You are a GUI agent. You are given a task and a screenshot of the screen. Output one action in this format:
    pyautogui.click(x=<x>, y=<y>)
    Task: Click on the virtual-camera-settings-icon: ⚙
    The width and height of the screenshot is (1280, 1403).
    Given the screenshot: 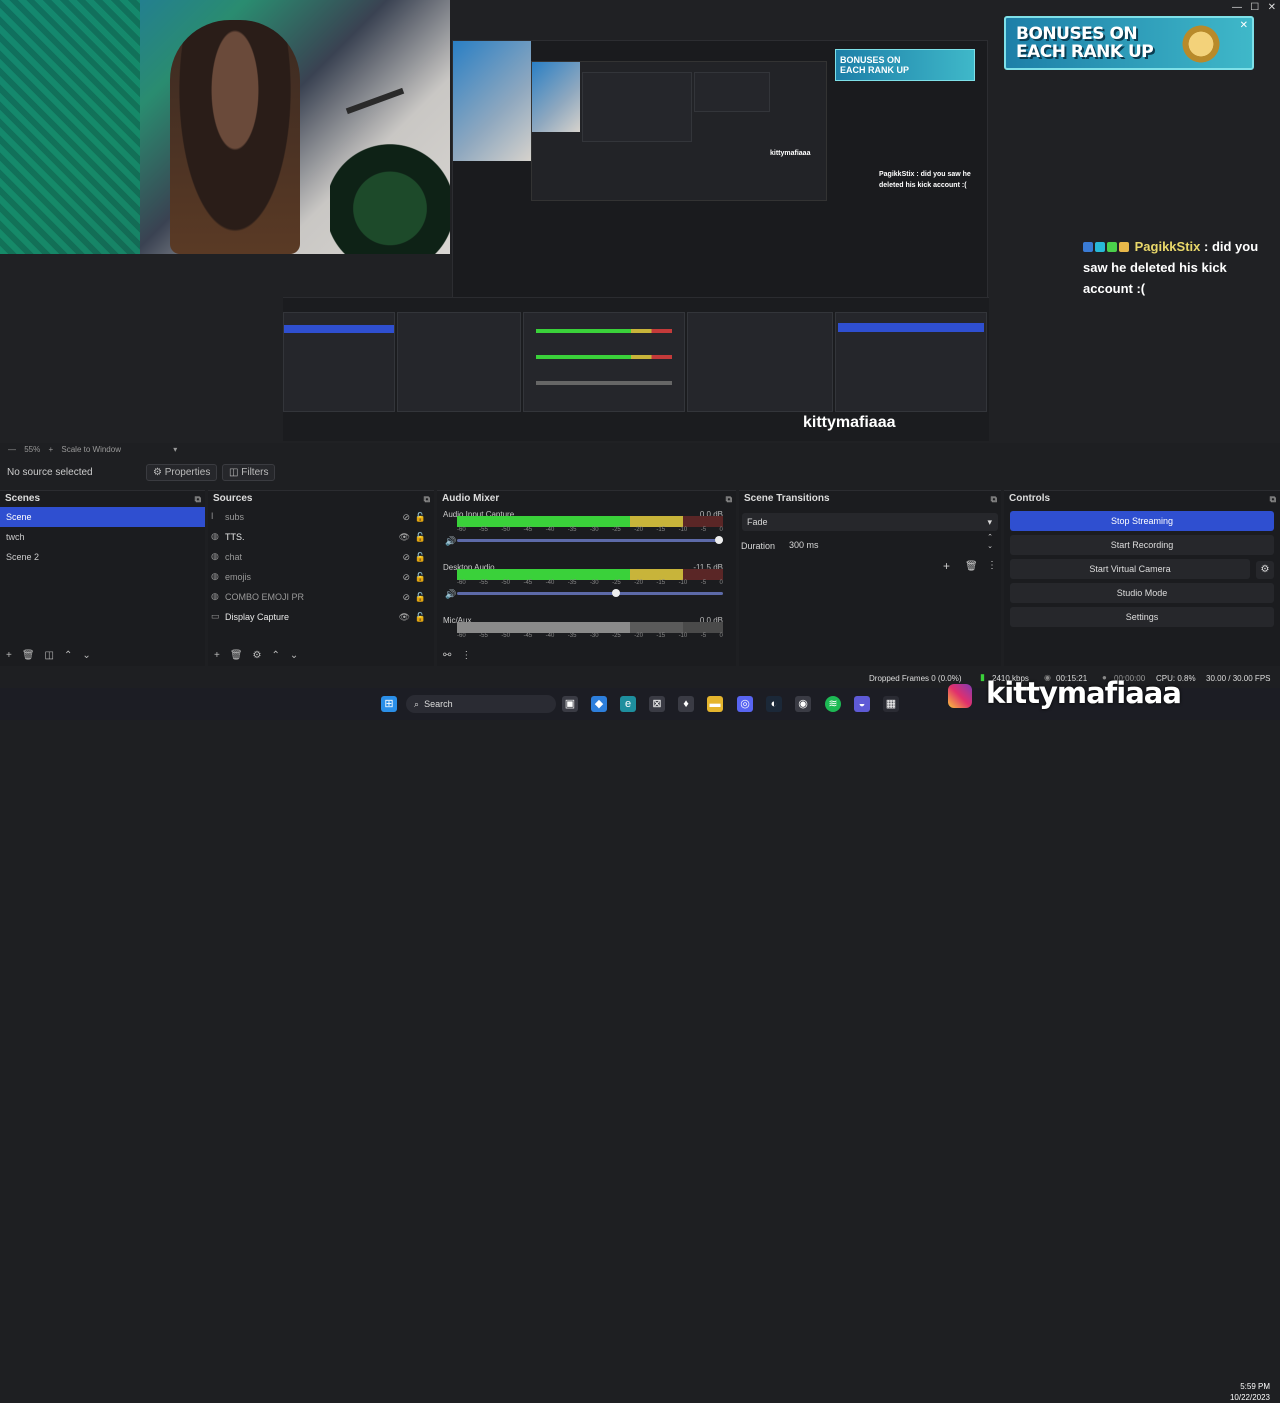 What is the action you would take?
    pyautogui.click(x=1265, y=570)
    